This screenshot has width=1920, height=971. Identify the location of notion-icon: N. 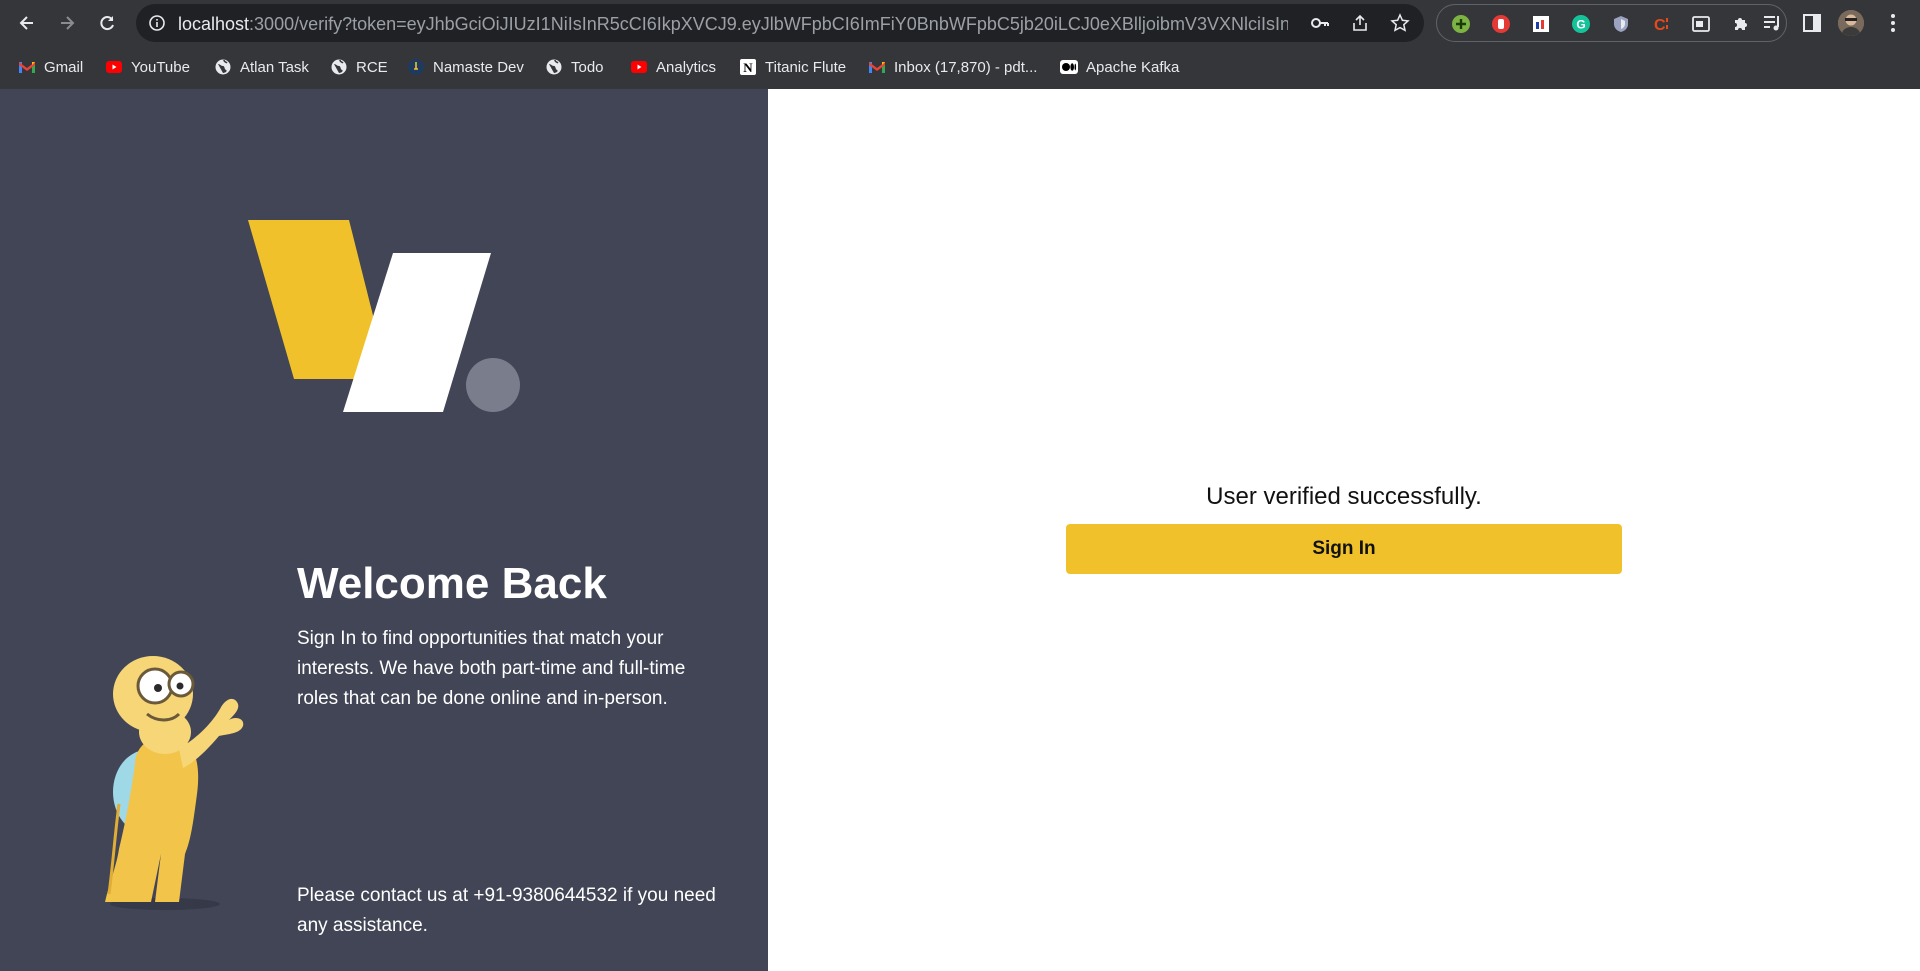
(748, 67).